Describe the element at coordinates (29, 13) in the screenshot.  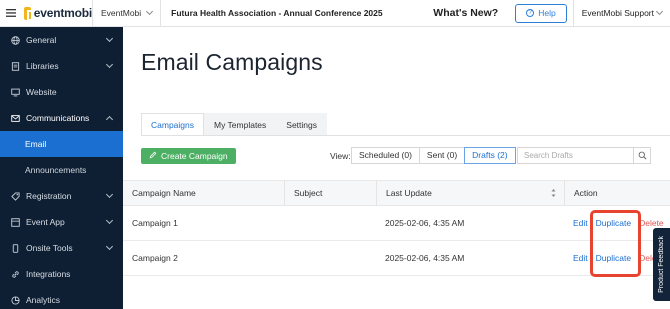
I see `logo-mark-icon` at that location.